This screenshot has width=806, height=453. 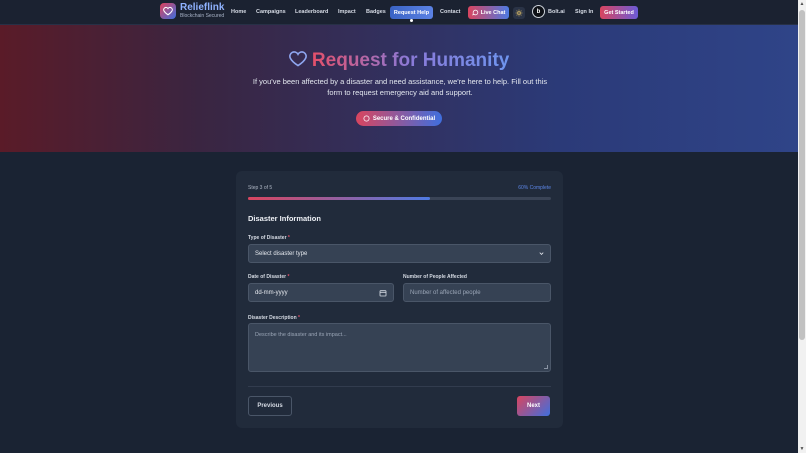 I want to click on page-scrollbar: ▲ ▼, so click(x=802, y=226).